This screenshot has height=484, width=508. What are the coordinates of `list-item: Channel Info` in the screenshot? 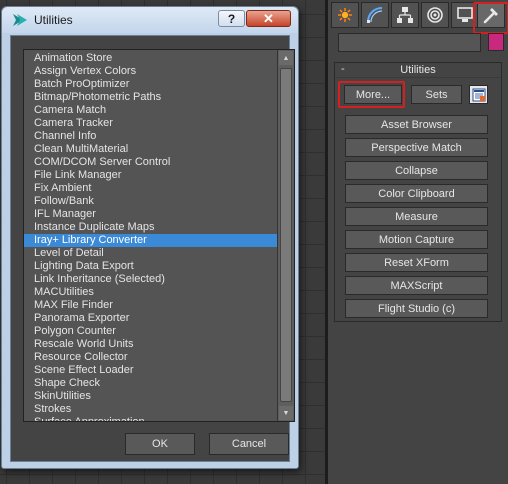 It's located at (150, 136).